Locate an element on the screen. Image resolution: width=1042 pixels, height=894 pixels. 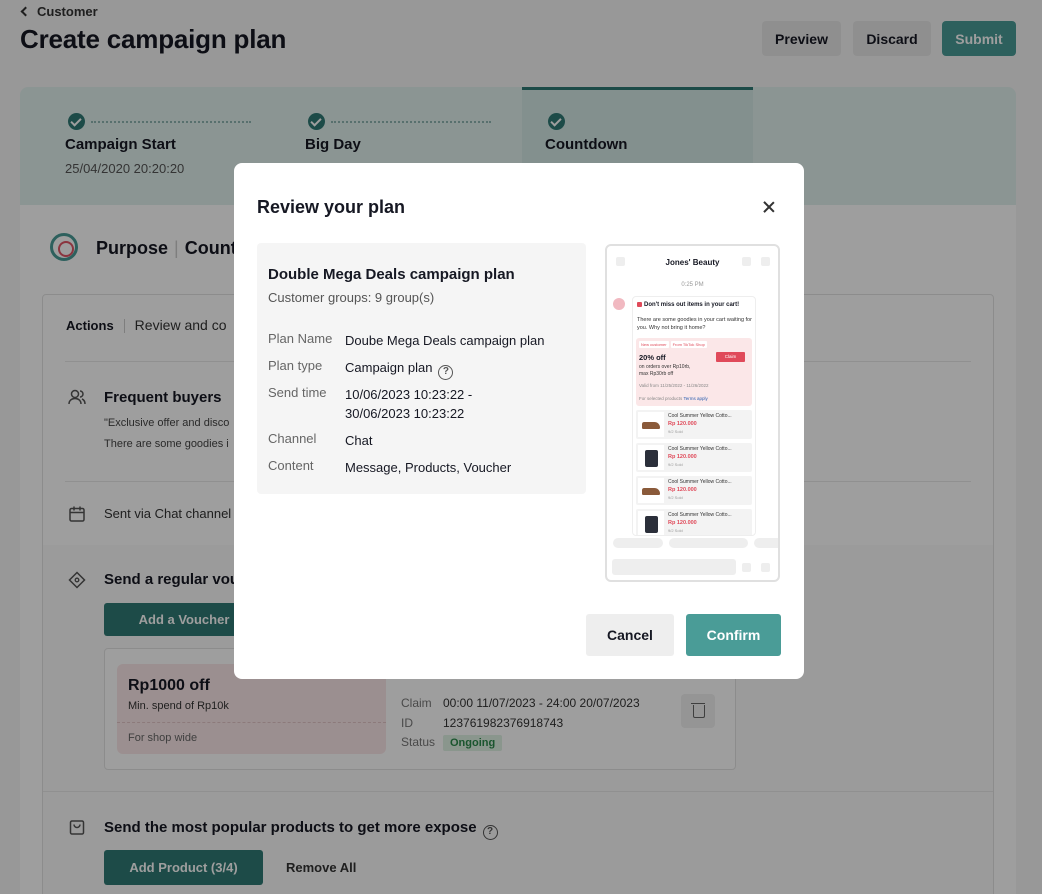
plan-title: Double Mega Deals campaign plan is located at coordinates (391, 274).